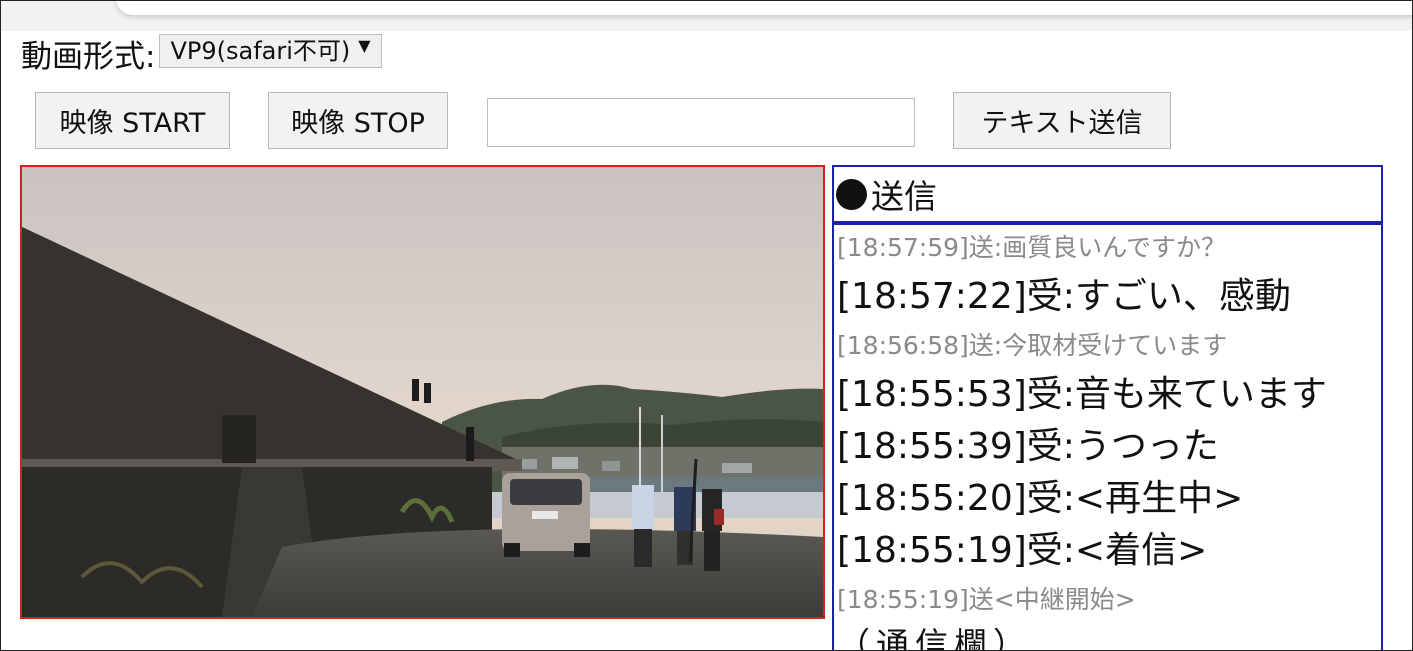  I want to click on chat-message-received: [18:55:20]受:<再生中>, so click(1040, 498).